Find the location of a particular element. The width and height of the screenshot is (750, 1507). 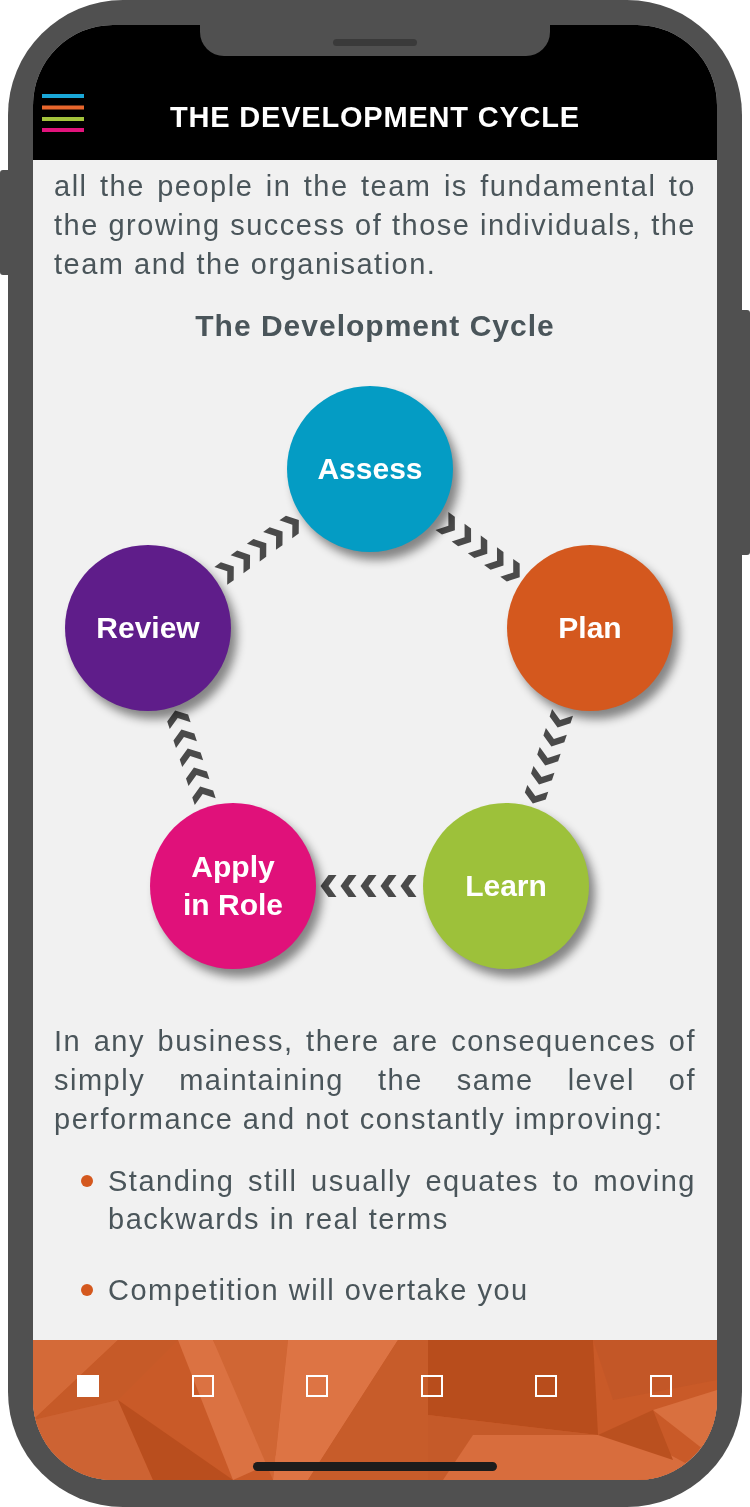

step-label: Plan is located at coordinates (590, 628).